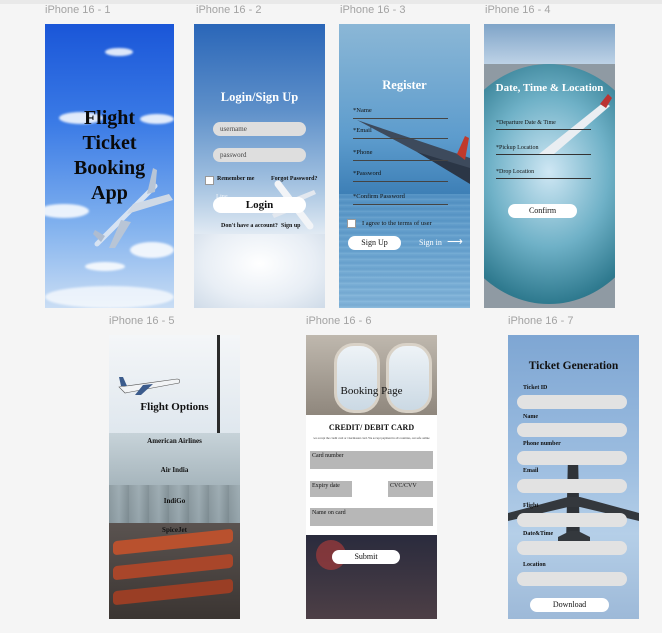  Describe the element at coordinates (549, 88) in the screenshot. I see `page-title: Date, Time & Location` at that location.